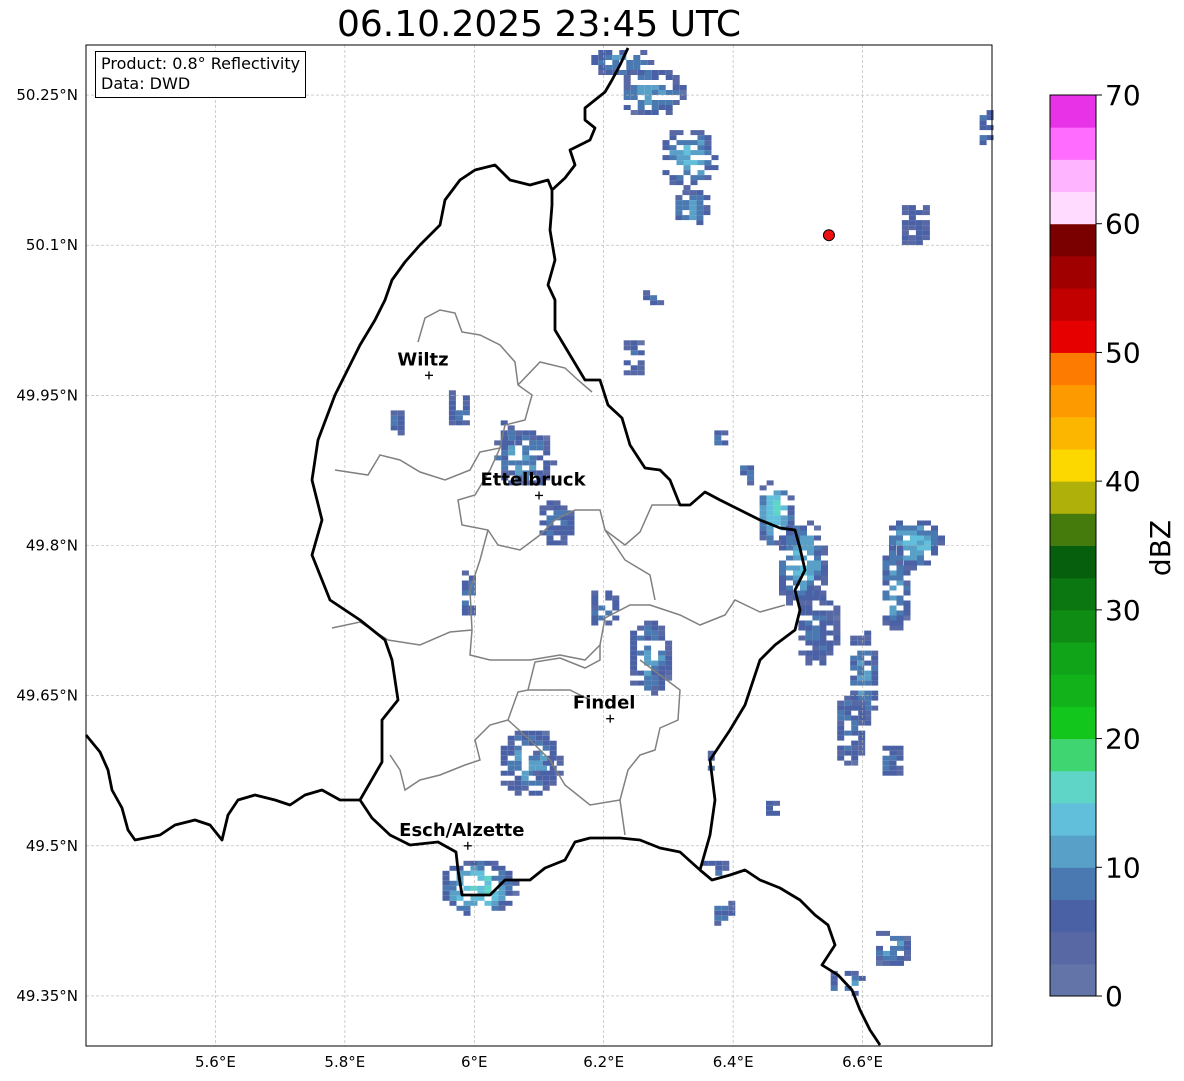 The width and height of the screenshot is (1184, 1081). What do you see at coordinates (603, 1062) in the screenshot?
I see `lon-tick-label: 6.2°E` at bounding box center [603, 1062].